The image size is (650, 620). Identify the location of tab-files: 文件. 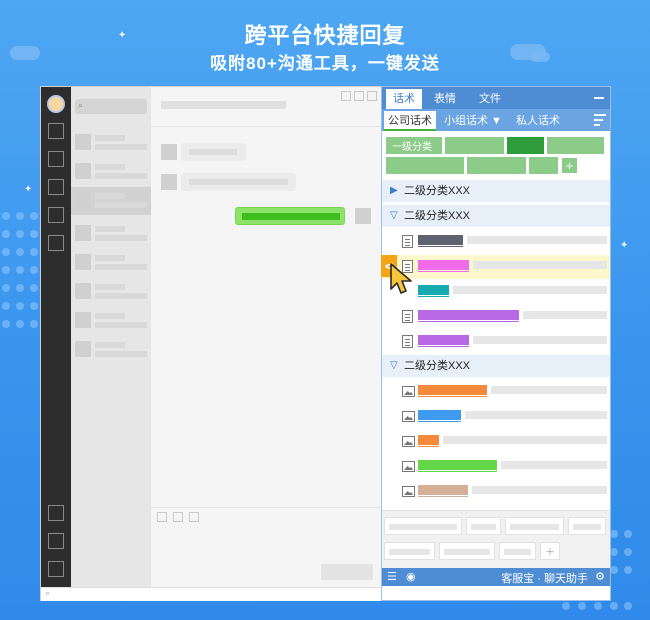
(490, 99).